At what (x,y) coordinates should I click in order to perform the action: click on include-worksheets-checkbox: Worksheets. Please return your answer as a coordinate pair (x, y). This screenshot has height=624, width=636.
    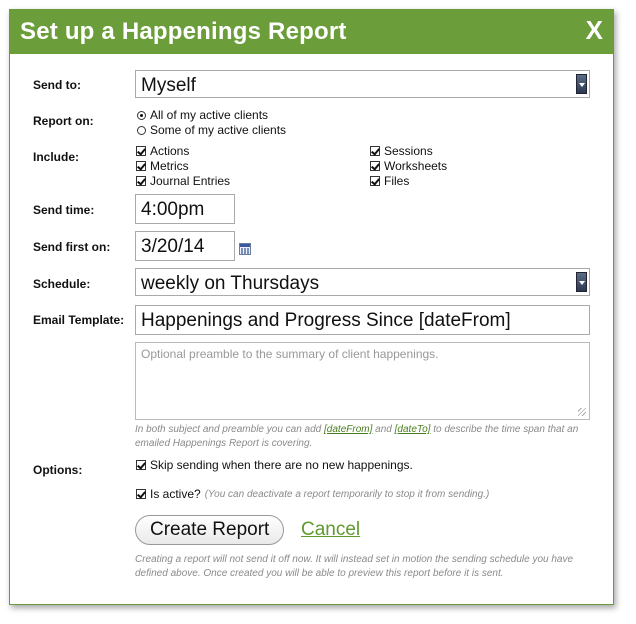
    Looking at the image, I should click on (408, 166).